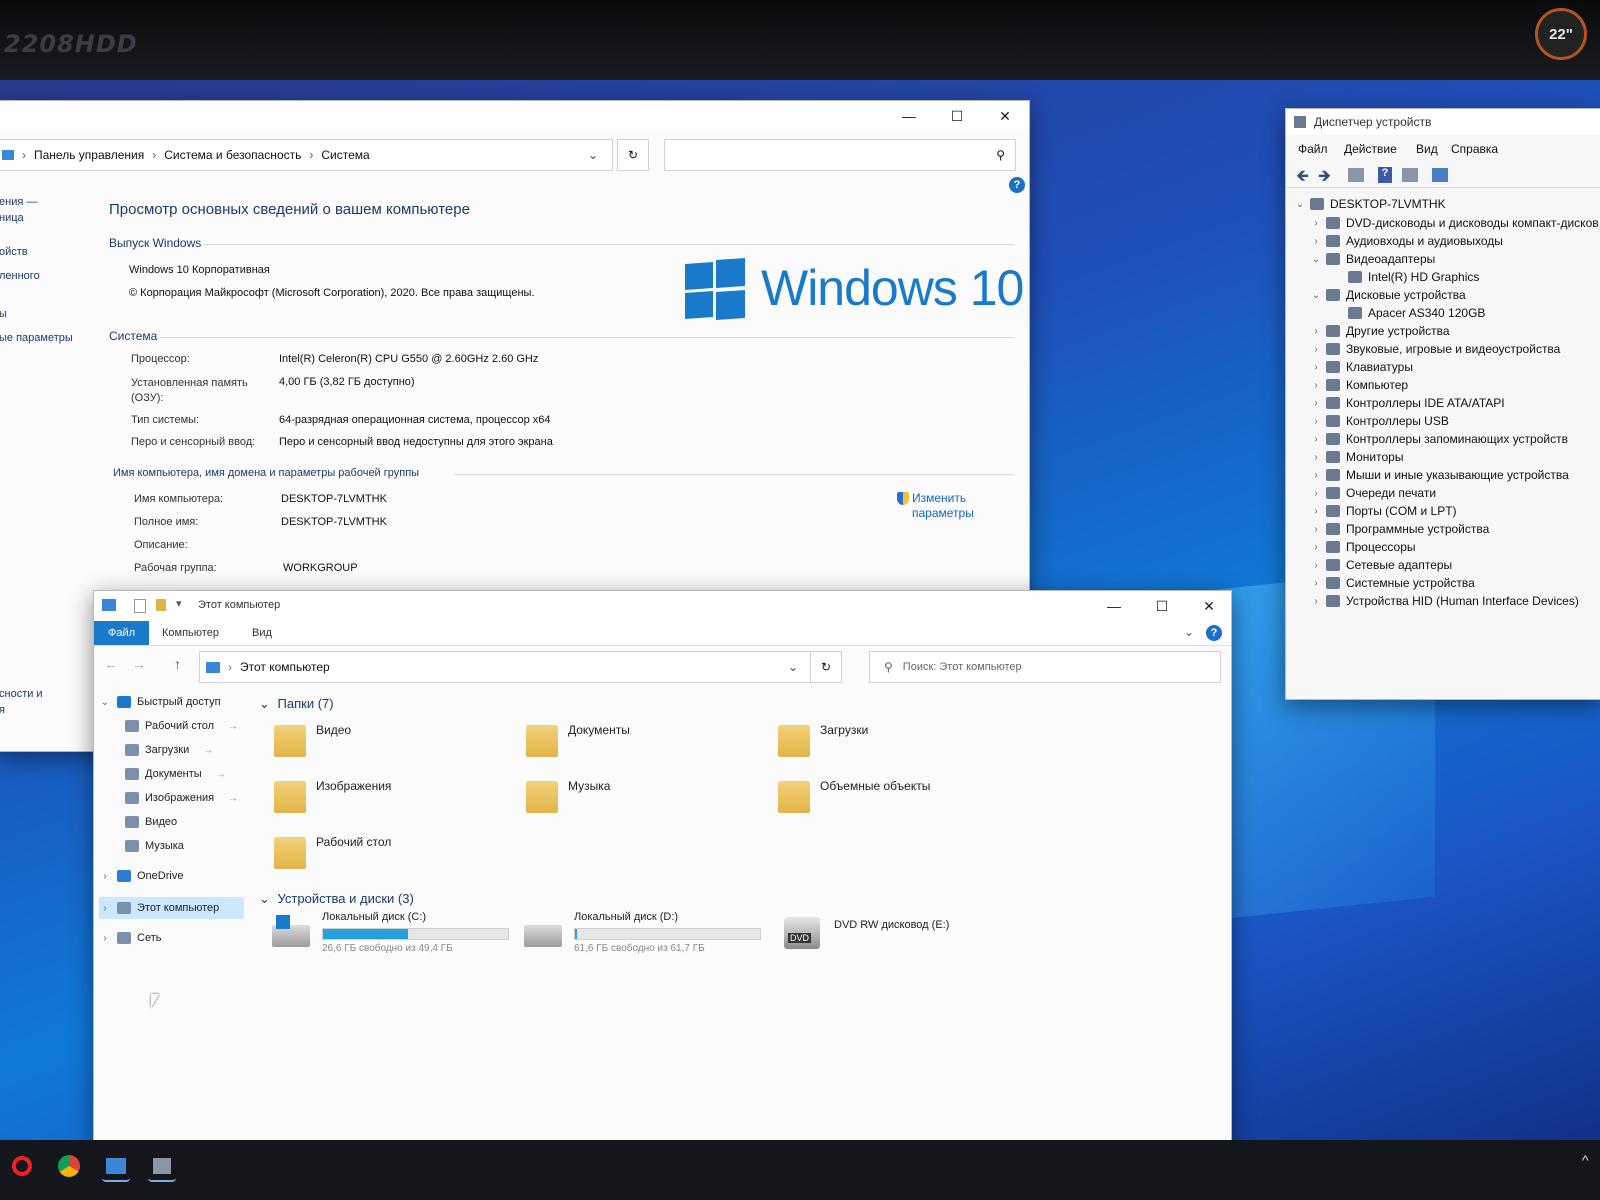  Describe the element at coordinates (1435, 349) in the screenshot. I see `tree-category: › Звуковые, игровые и видеоустройства` at that location.